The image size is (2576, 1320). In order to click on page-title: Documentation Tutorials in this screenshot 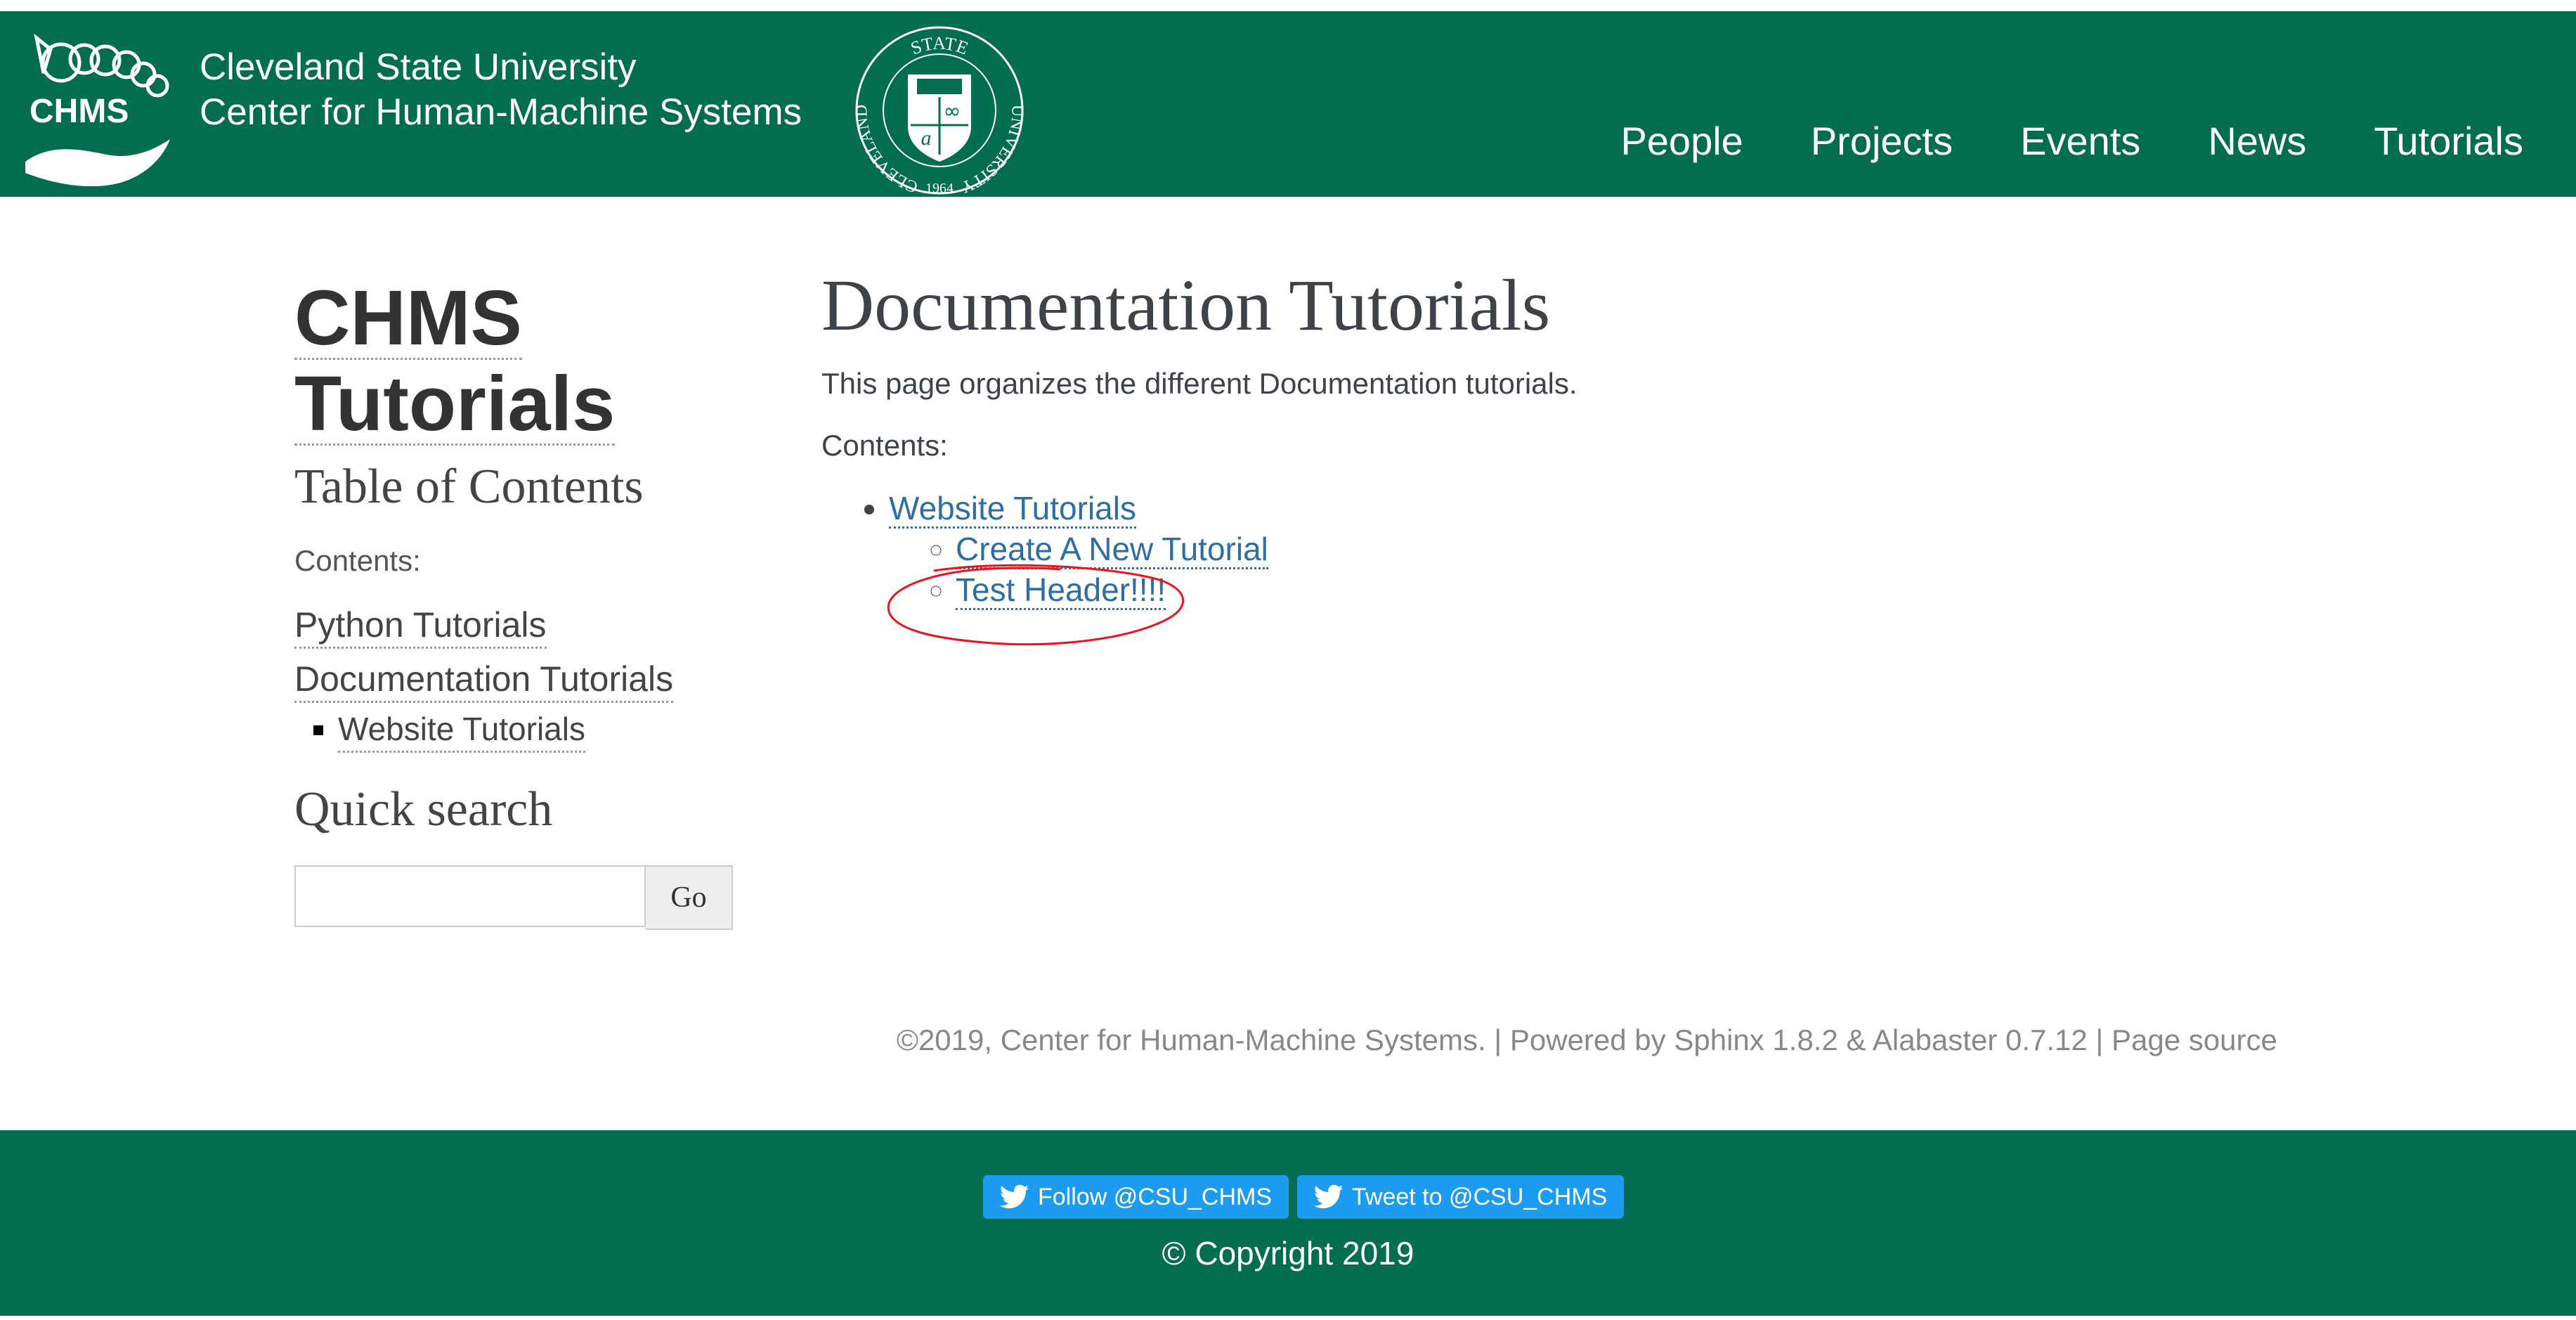, I will do `click(1186, 305)`.